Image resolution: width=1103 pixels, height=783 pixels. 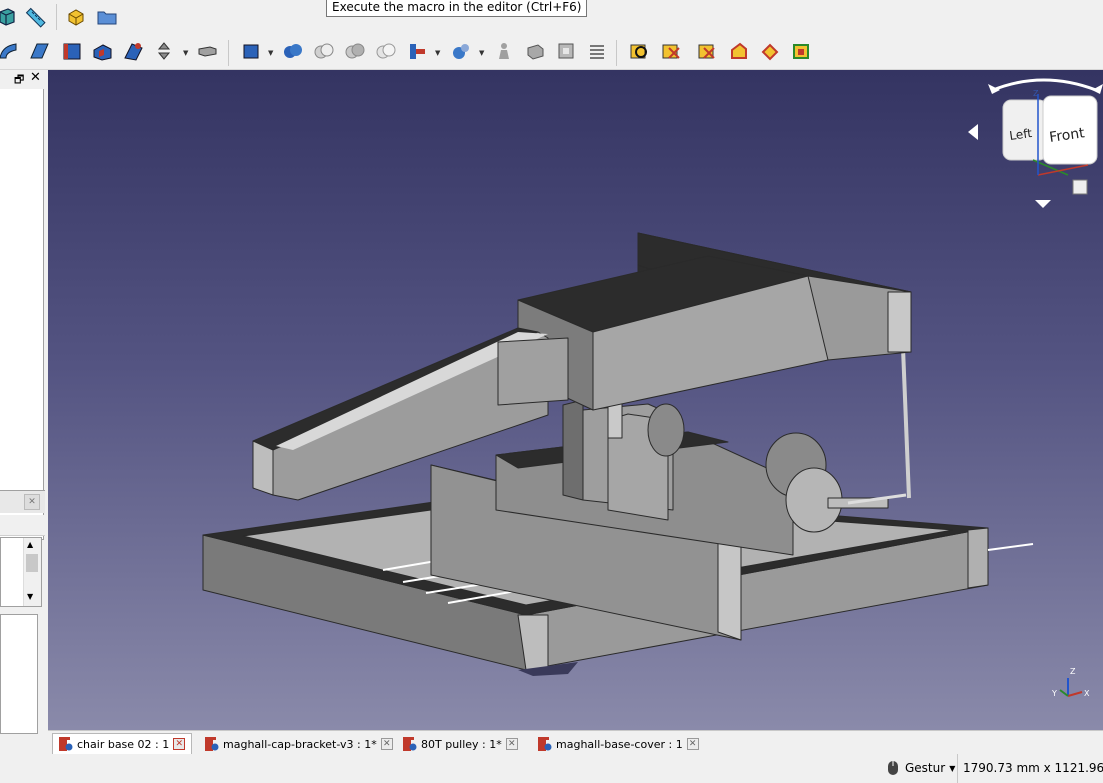 What do you see at coordinates (1030, 768) in the screenshot?
I see `view-dimensions: 1790.73 mm x 1121.96 mm` at bounding box center [1030, 768].